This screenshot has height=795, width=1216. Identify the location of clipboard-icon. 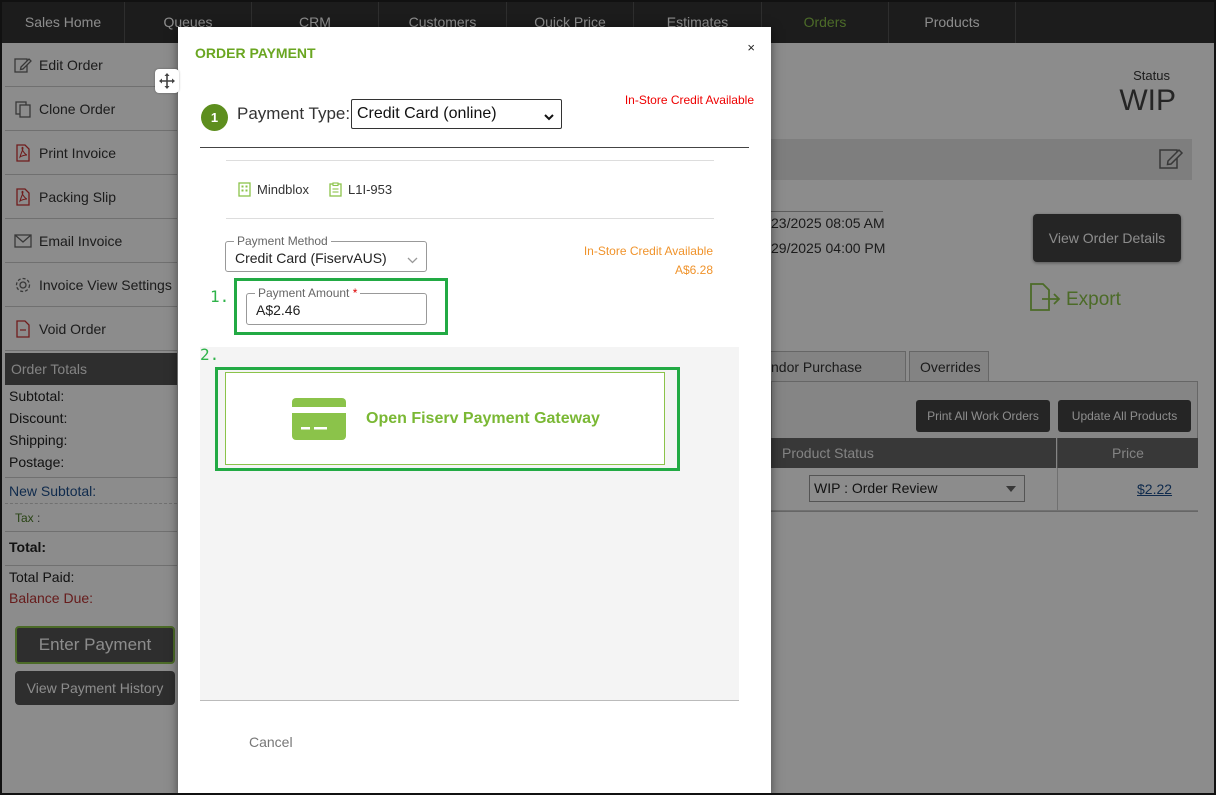
(335, 189).